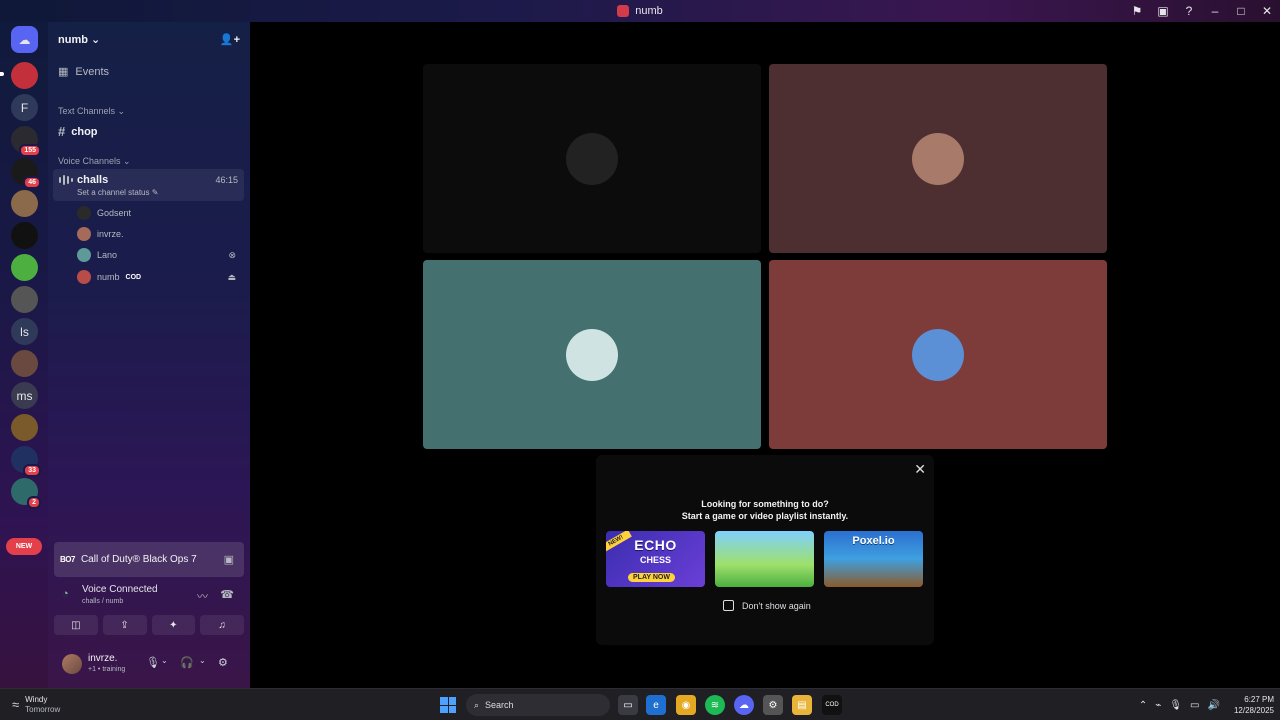 This screenshot has width=1280, height=720. What do you see at coordinates (230, 39) in the screenshot?
I see `invite-icon: 👤+` at bounding box center [230, 39].